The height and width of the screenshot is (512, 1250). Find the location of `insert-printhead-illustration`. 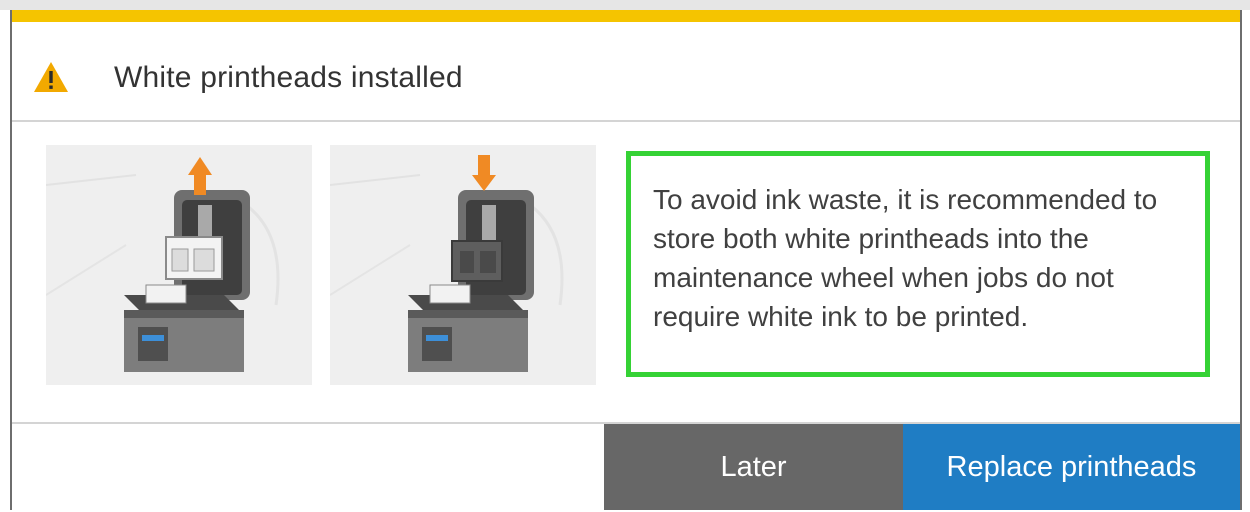

insert-printhead-illustration is located at coordinates (463, 265).